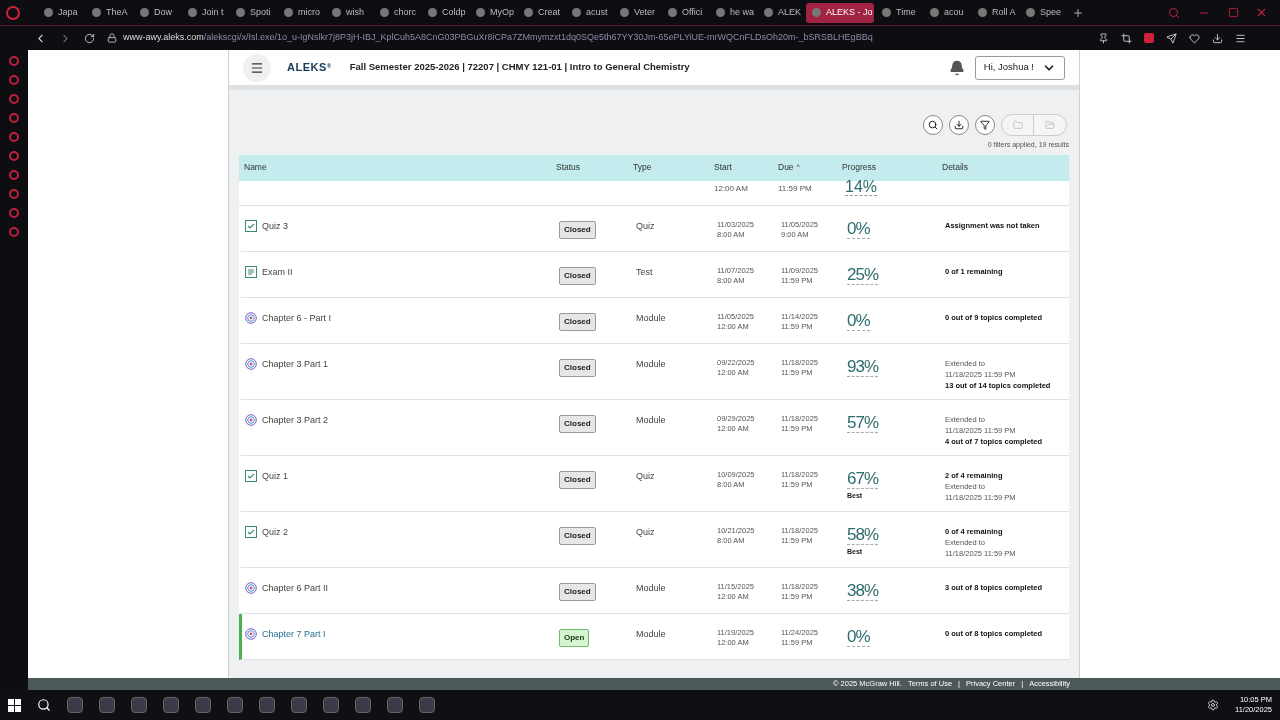 This screenshot has height=720, width=1280. I want to click on browser-tab: Coldp, so click(445, 12).